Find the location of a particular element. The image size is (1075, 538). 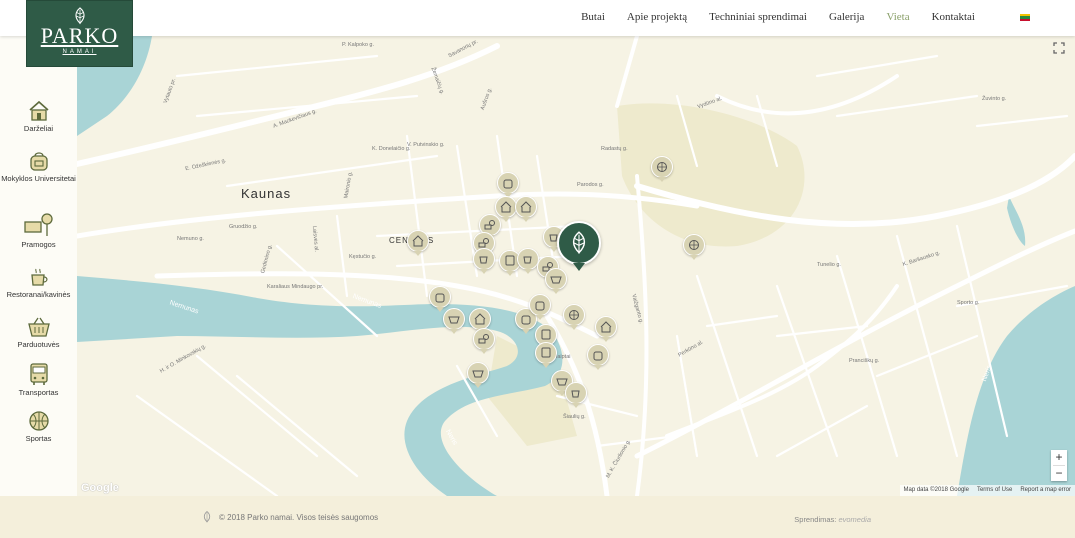

zoom-control: + − is located at coordinates (1059, 465).